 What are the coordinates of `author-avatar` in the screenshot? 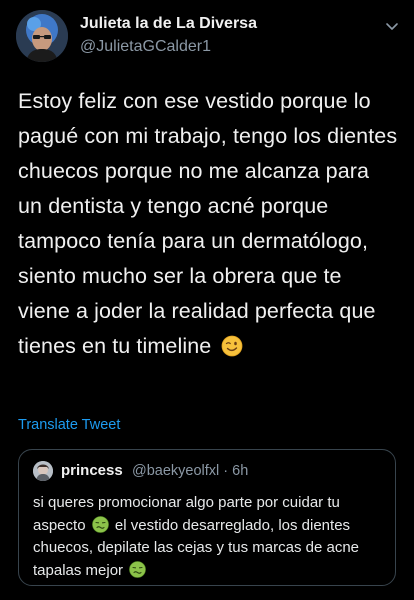 It's located at (42, 36).